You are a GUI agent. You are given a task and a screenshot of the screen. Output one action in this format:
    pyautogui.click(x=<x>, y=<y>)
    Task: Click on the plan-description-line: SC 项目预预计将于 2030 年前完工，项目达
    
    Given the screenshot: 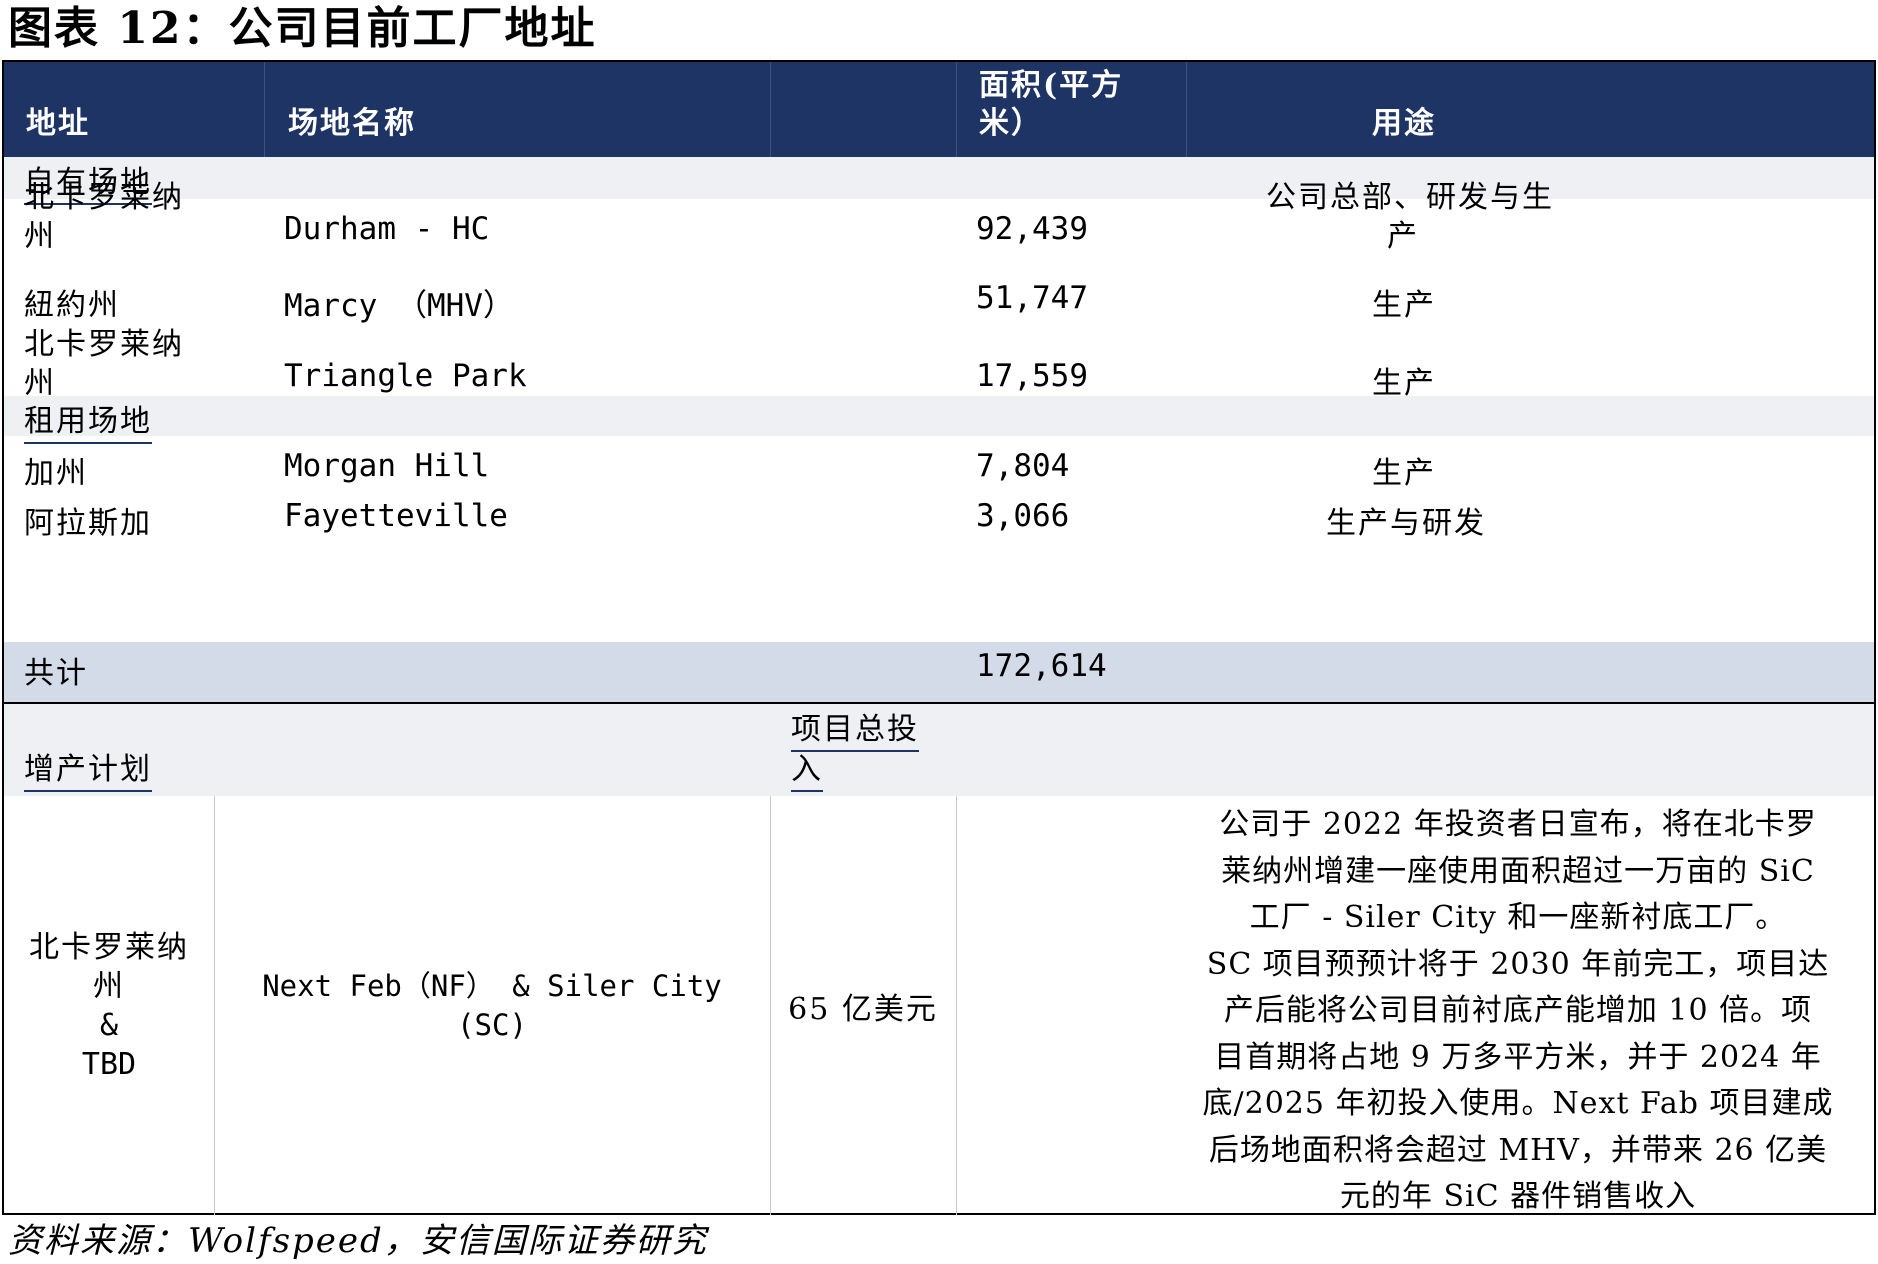 What is the action you would take?
    pyautogui.click(x=1518, y=964)
    